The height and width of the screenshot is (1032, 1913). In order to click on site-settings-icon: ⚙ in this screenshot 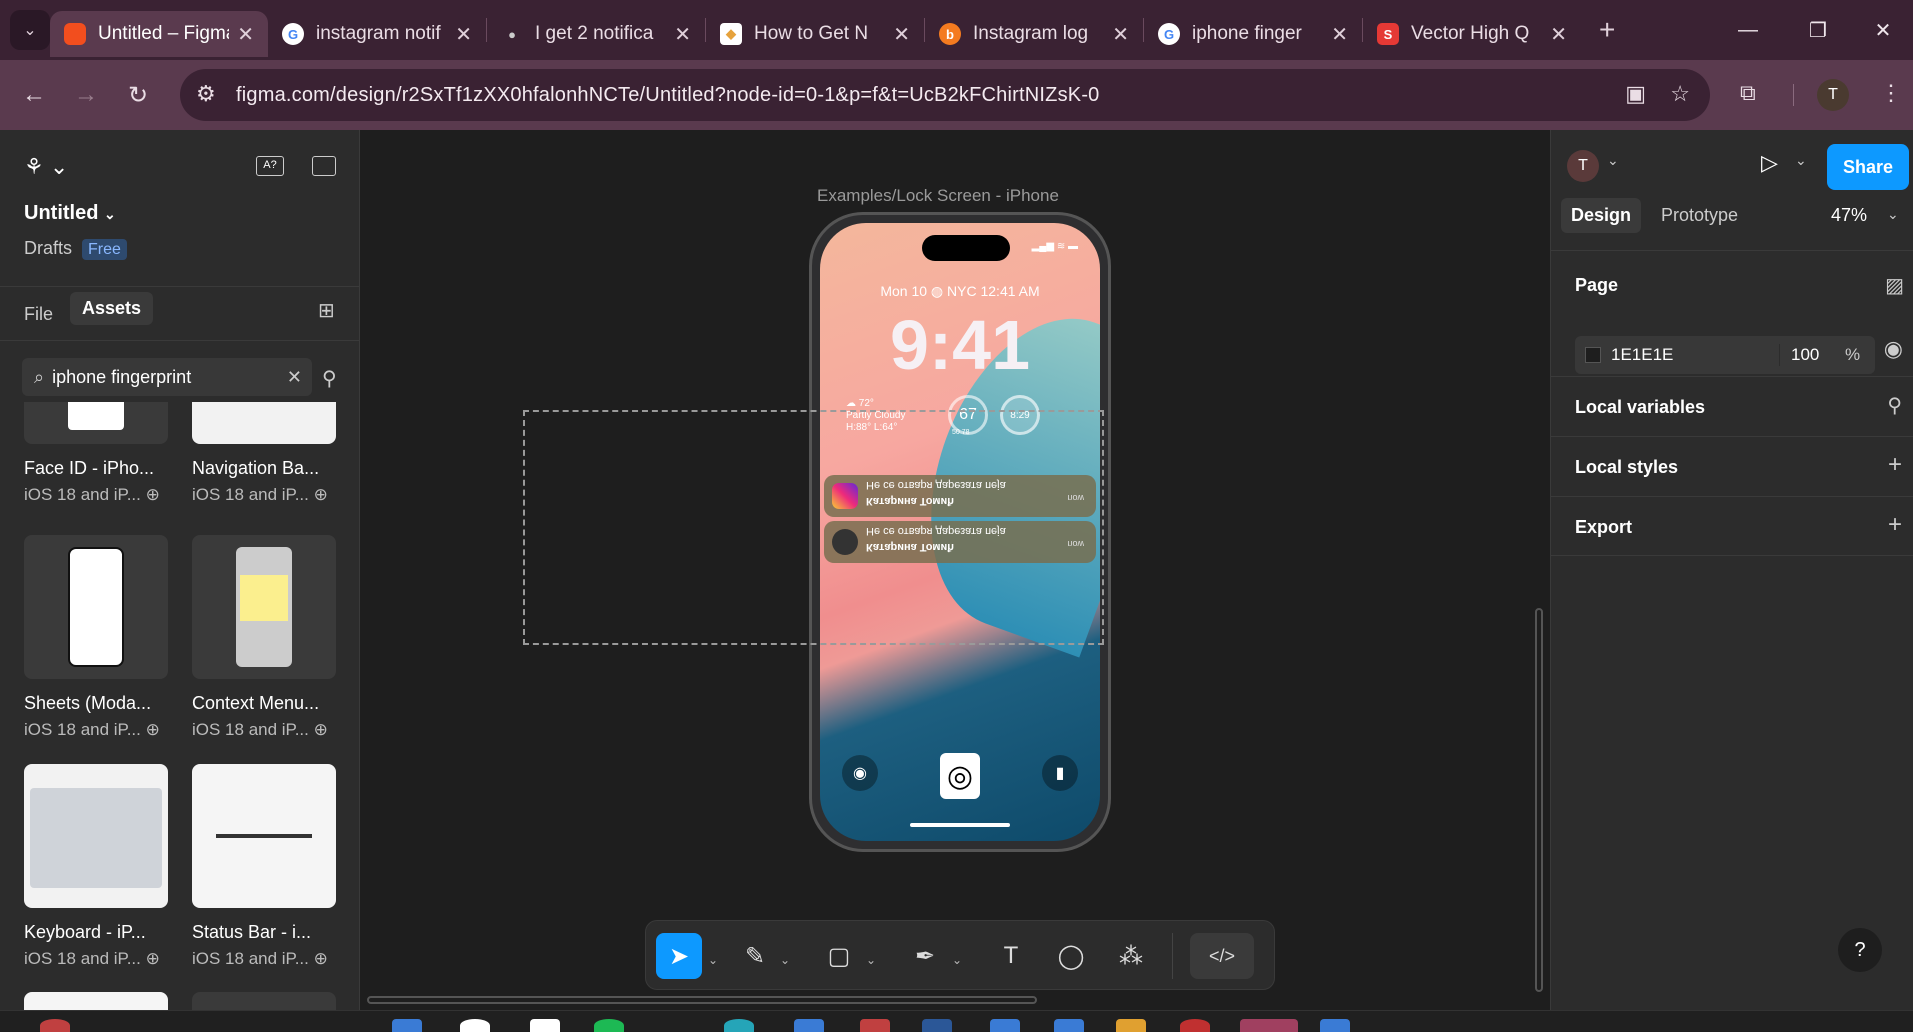, I will do `click(206, 94)`.